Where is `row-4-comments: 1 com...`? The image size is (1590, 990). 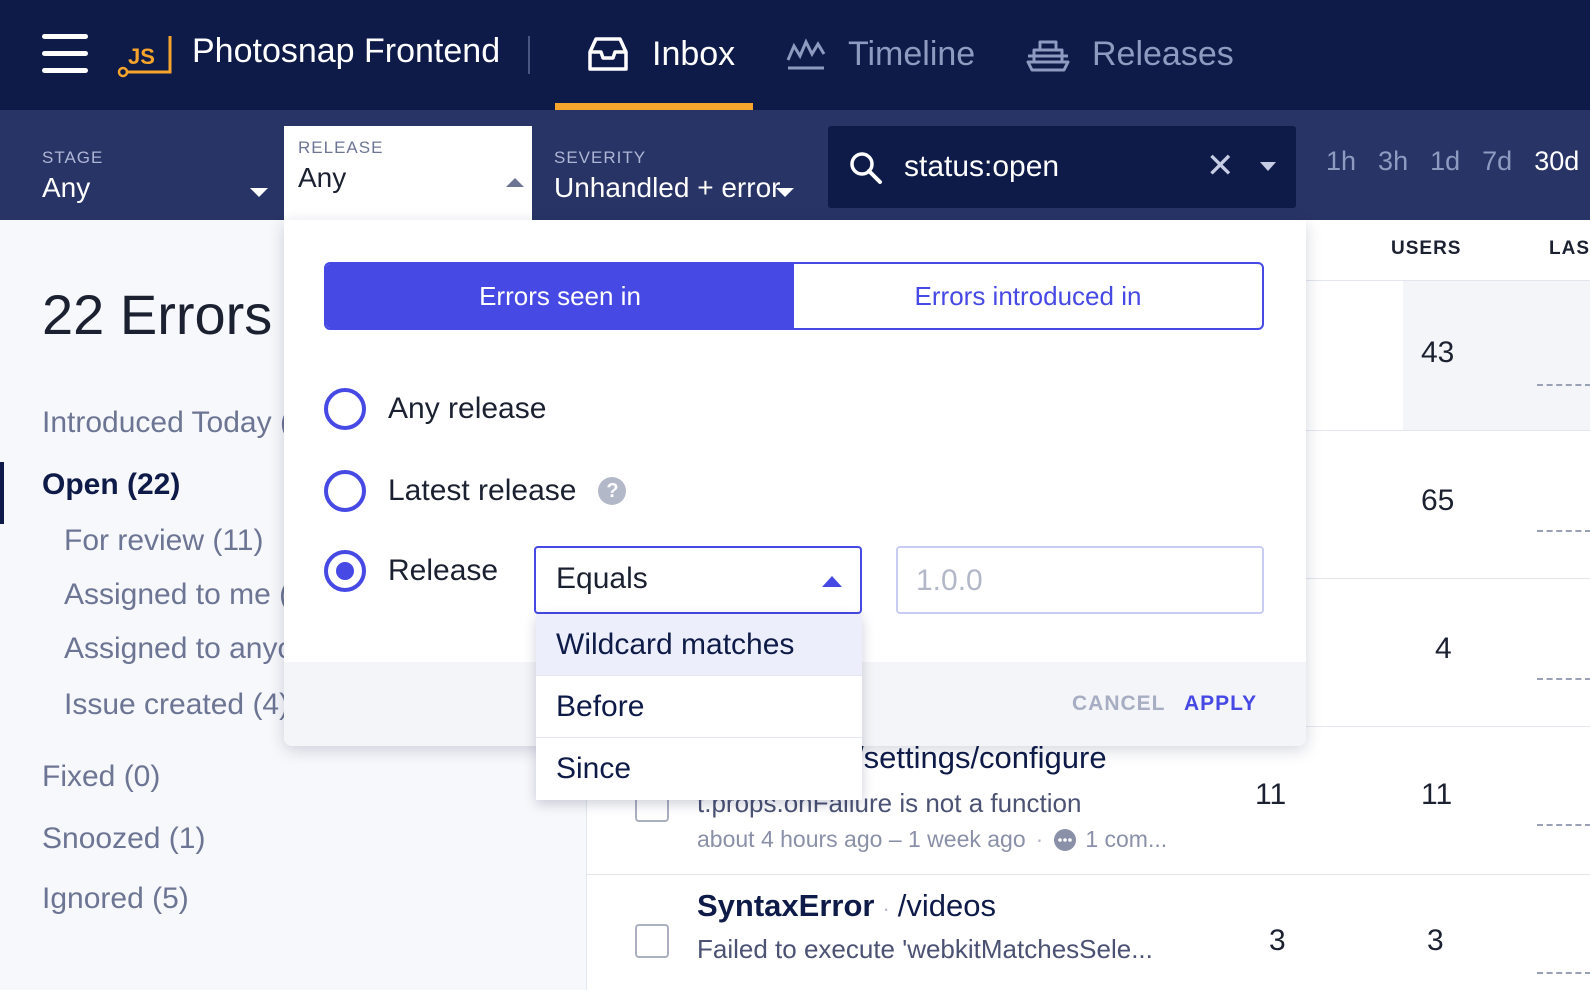
row-4-comments: 1 com... is located at coordinates (1126, 839).